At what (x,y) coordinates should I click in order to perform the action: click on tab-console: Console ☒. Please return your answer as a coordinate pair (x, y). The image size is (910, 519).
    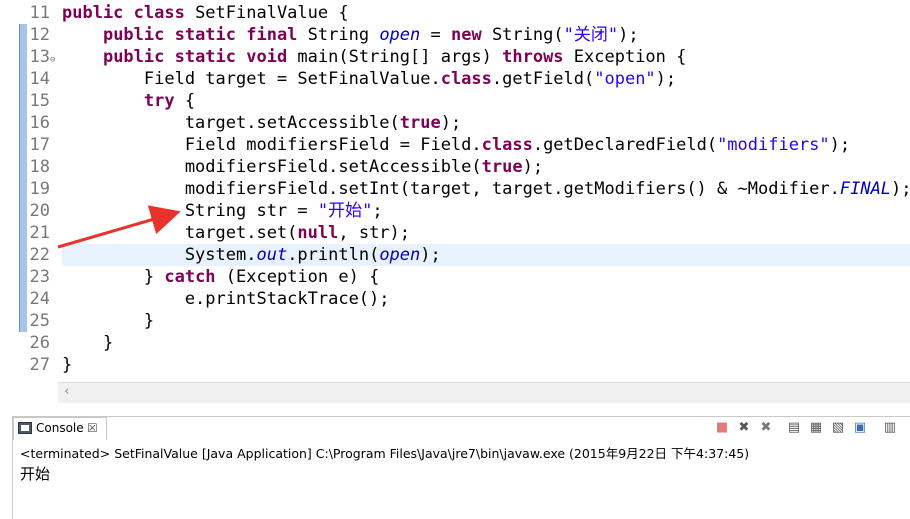
    Looking at the image, I should click on (60, 428).